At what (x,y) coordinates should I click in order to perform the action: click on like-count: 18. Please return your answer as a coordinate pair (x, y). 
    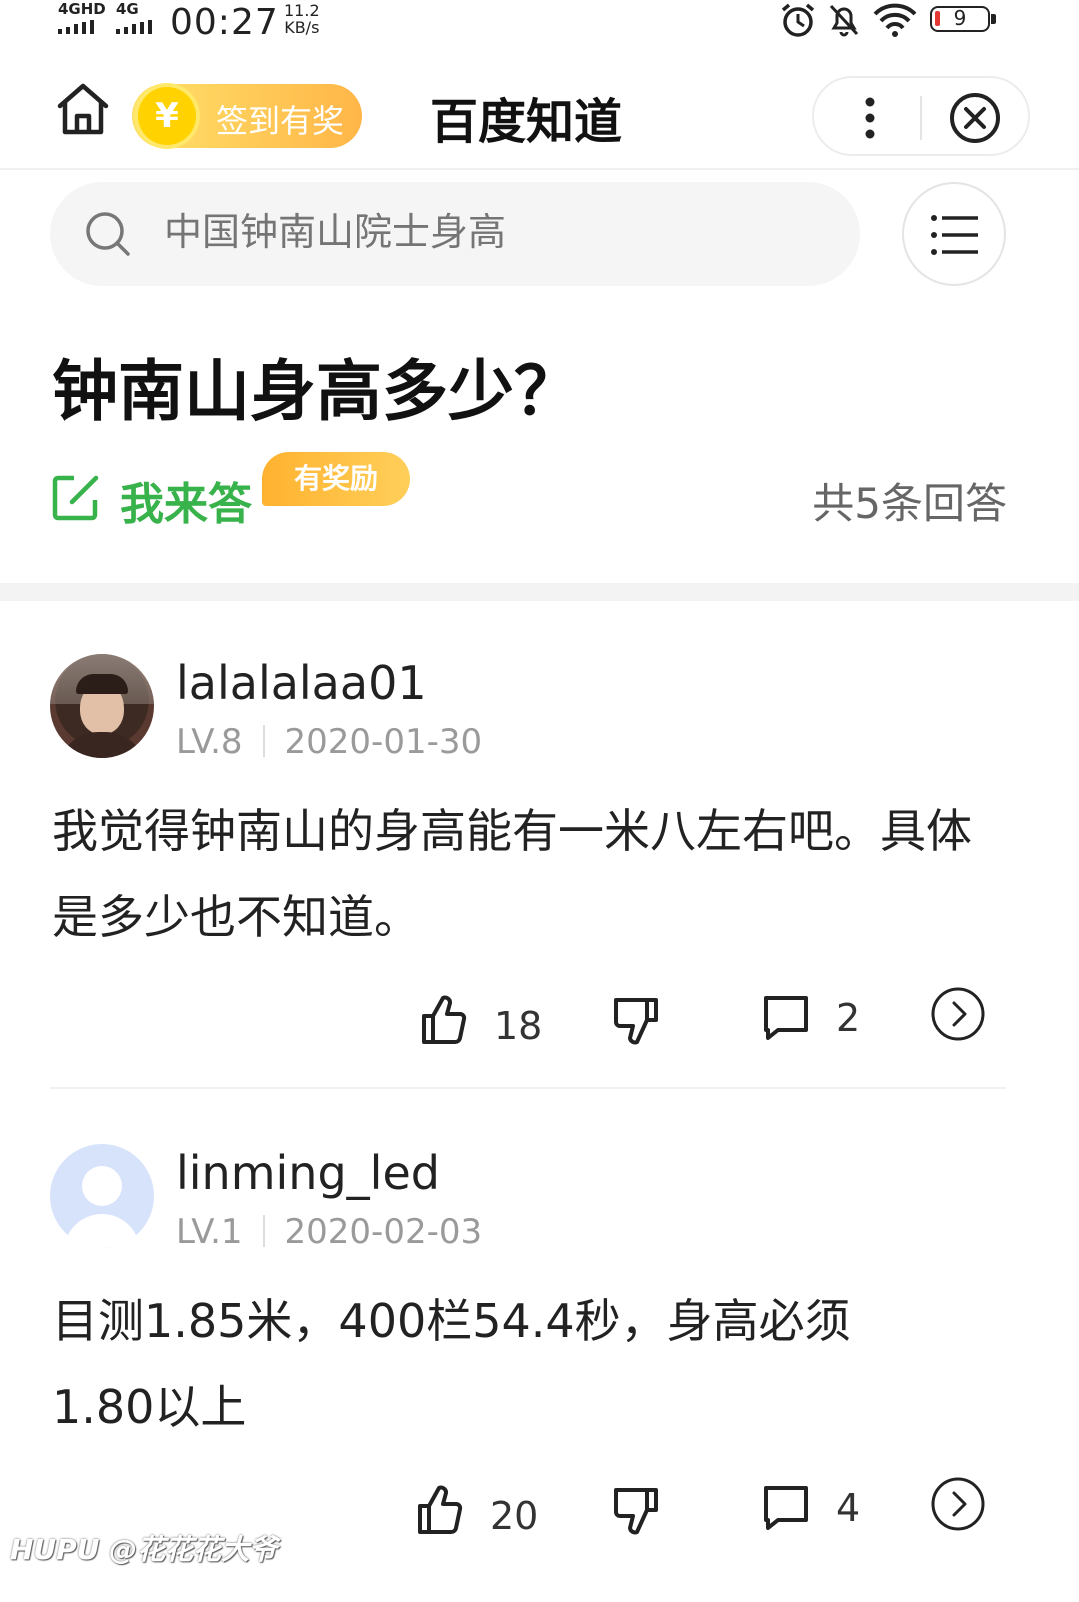
    Looking at the image, I should click on (518, 1026).